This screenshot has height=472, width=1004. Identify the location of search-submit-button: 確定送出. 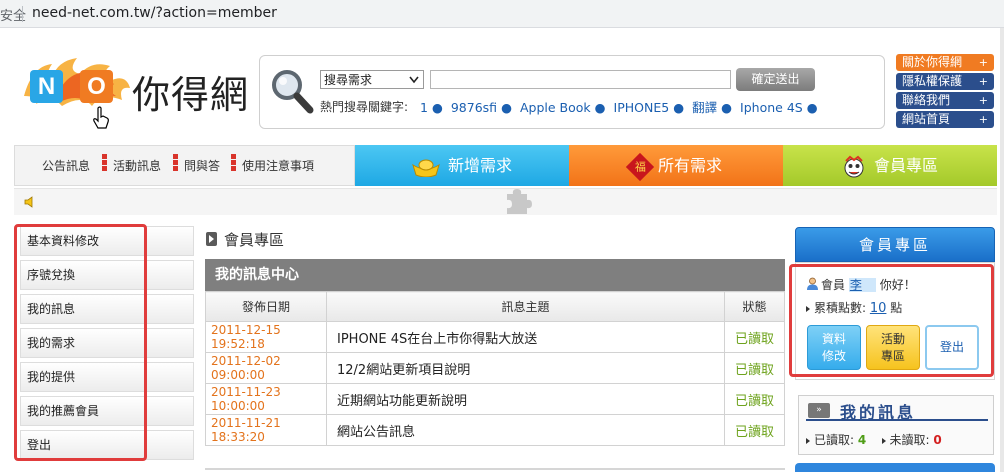
(775, 79).